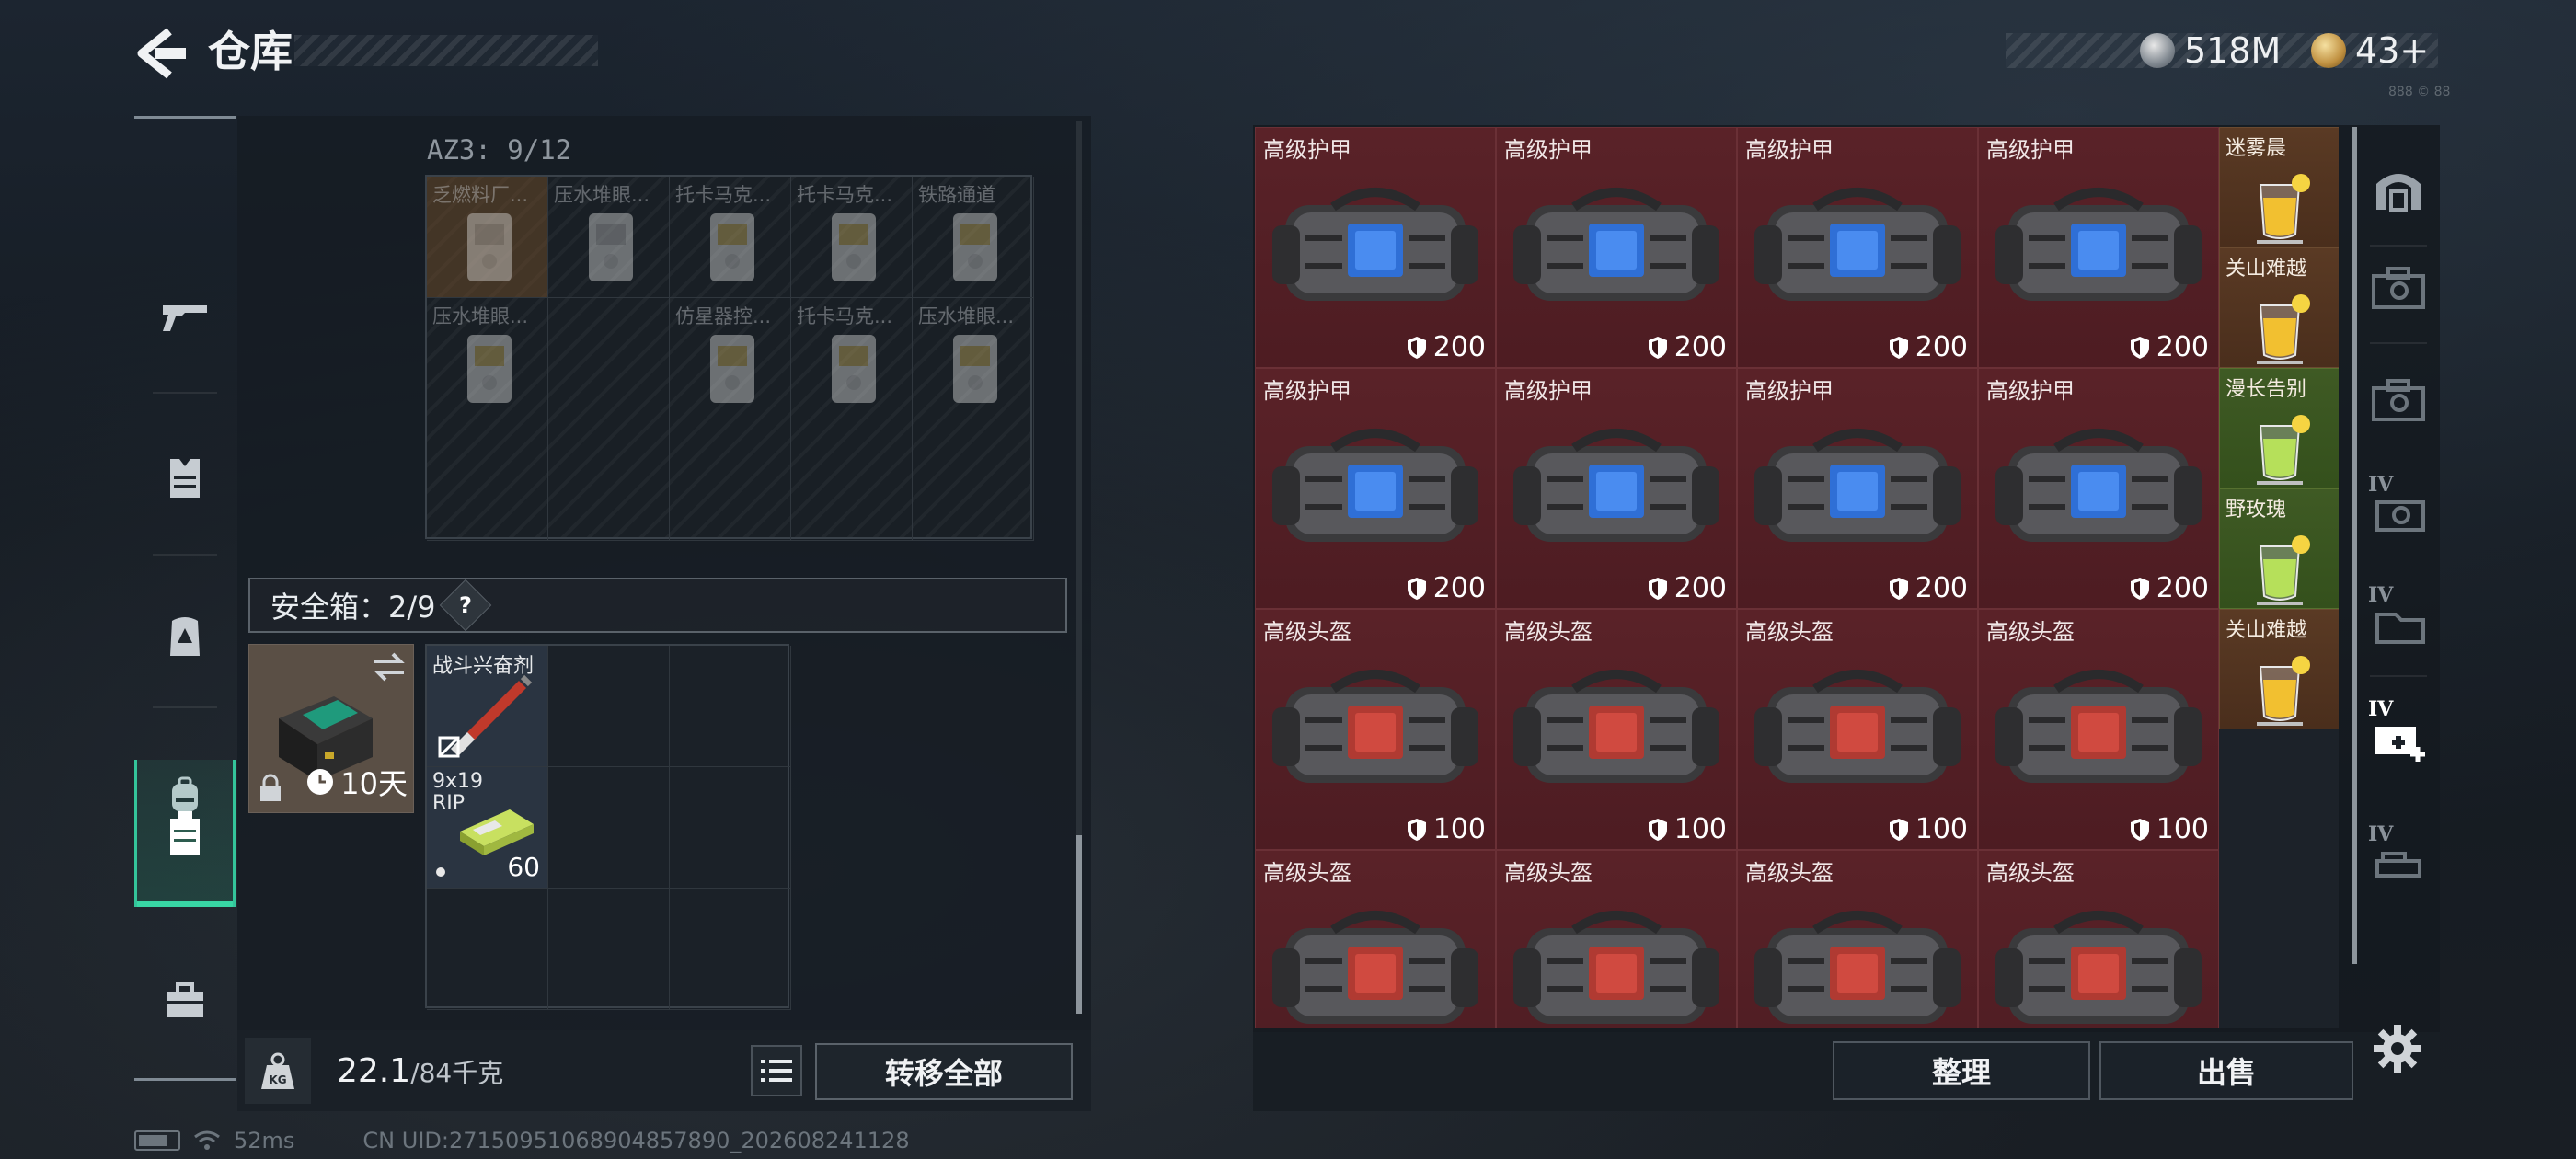 The image size is (2576, 1159). Describe the element at coordinates (487, 828) in the screenshot. I see `ammo-item: 9x19 RIP 60` at that location.